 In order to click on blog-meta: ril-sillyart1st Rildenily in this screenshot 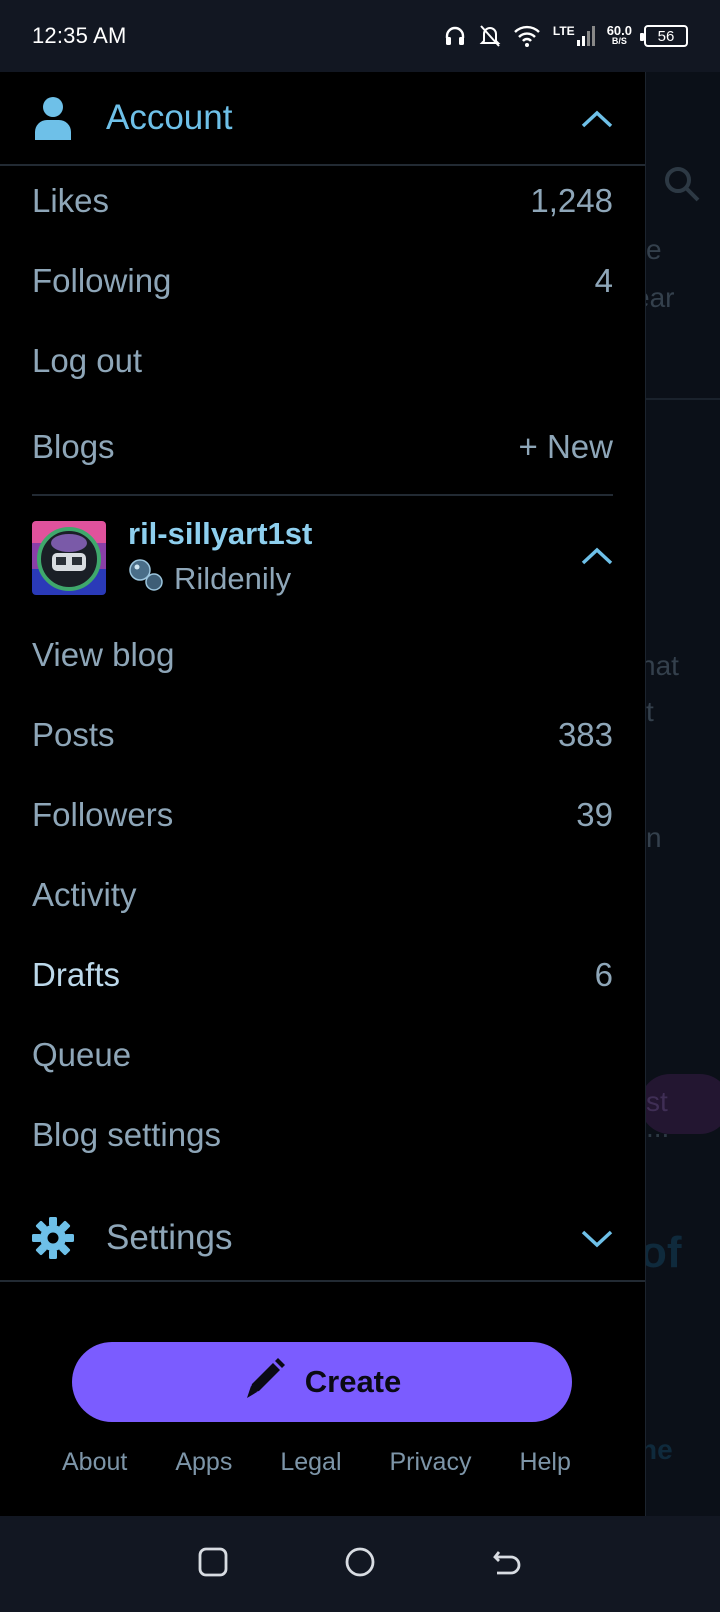, I will do `click(220, 558)`.